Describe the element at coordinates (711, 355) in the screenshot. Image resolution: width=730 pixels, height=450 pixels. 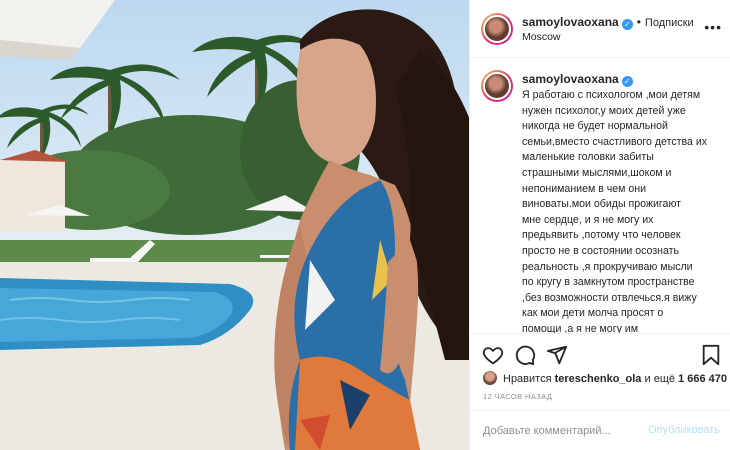
I see `bookmark-icon` at that location.